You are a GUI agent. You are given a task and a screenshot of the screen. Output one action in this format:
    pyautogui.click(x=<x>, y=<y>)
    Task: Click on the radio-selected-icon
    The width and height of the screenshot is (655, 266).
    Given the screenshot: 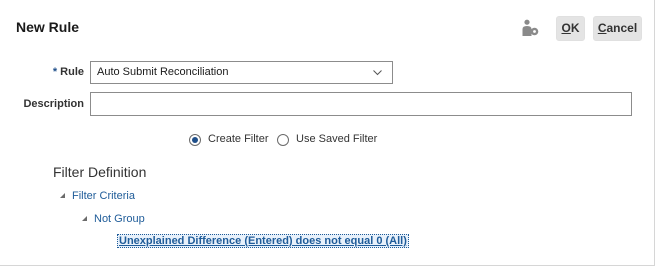 What is the action you would take?
    pyautogui.click(x=195, y=140)
    